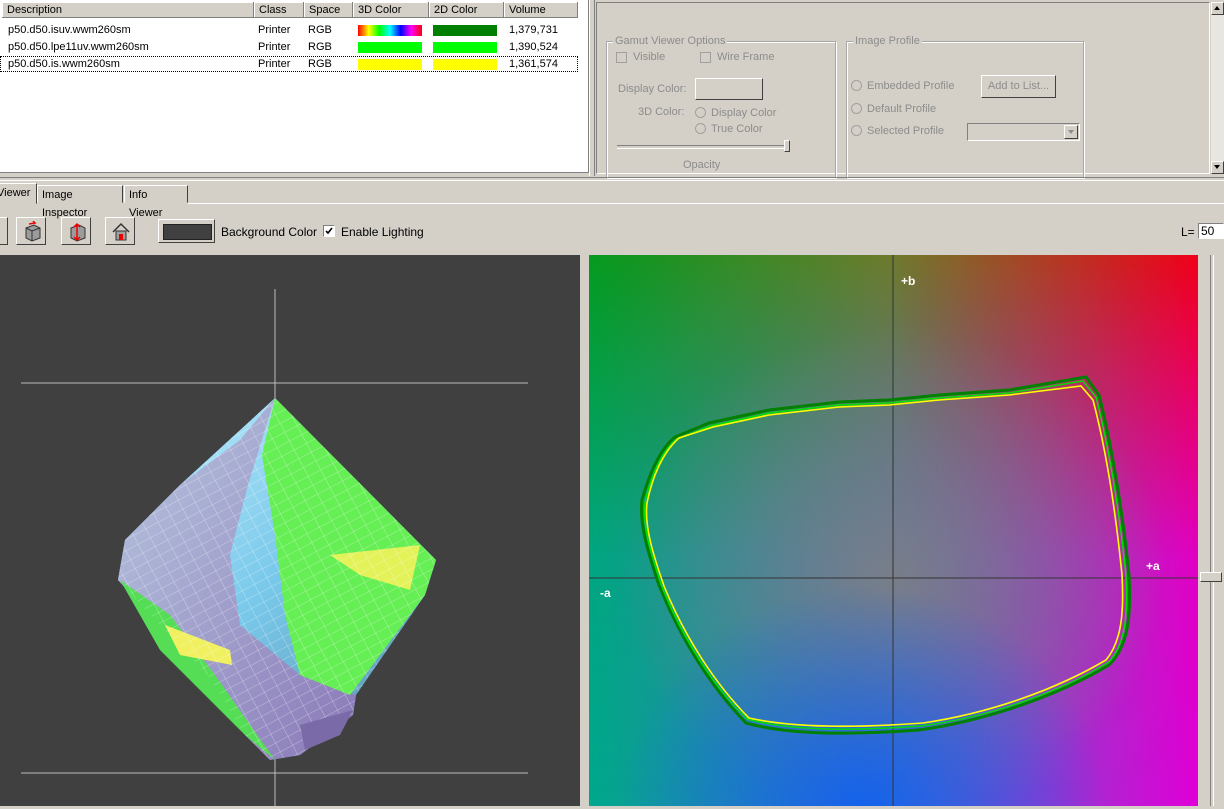  I want to click on display-color-label: Display Color:, so click(652, 89).